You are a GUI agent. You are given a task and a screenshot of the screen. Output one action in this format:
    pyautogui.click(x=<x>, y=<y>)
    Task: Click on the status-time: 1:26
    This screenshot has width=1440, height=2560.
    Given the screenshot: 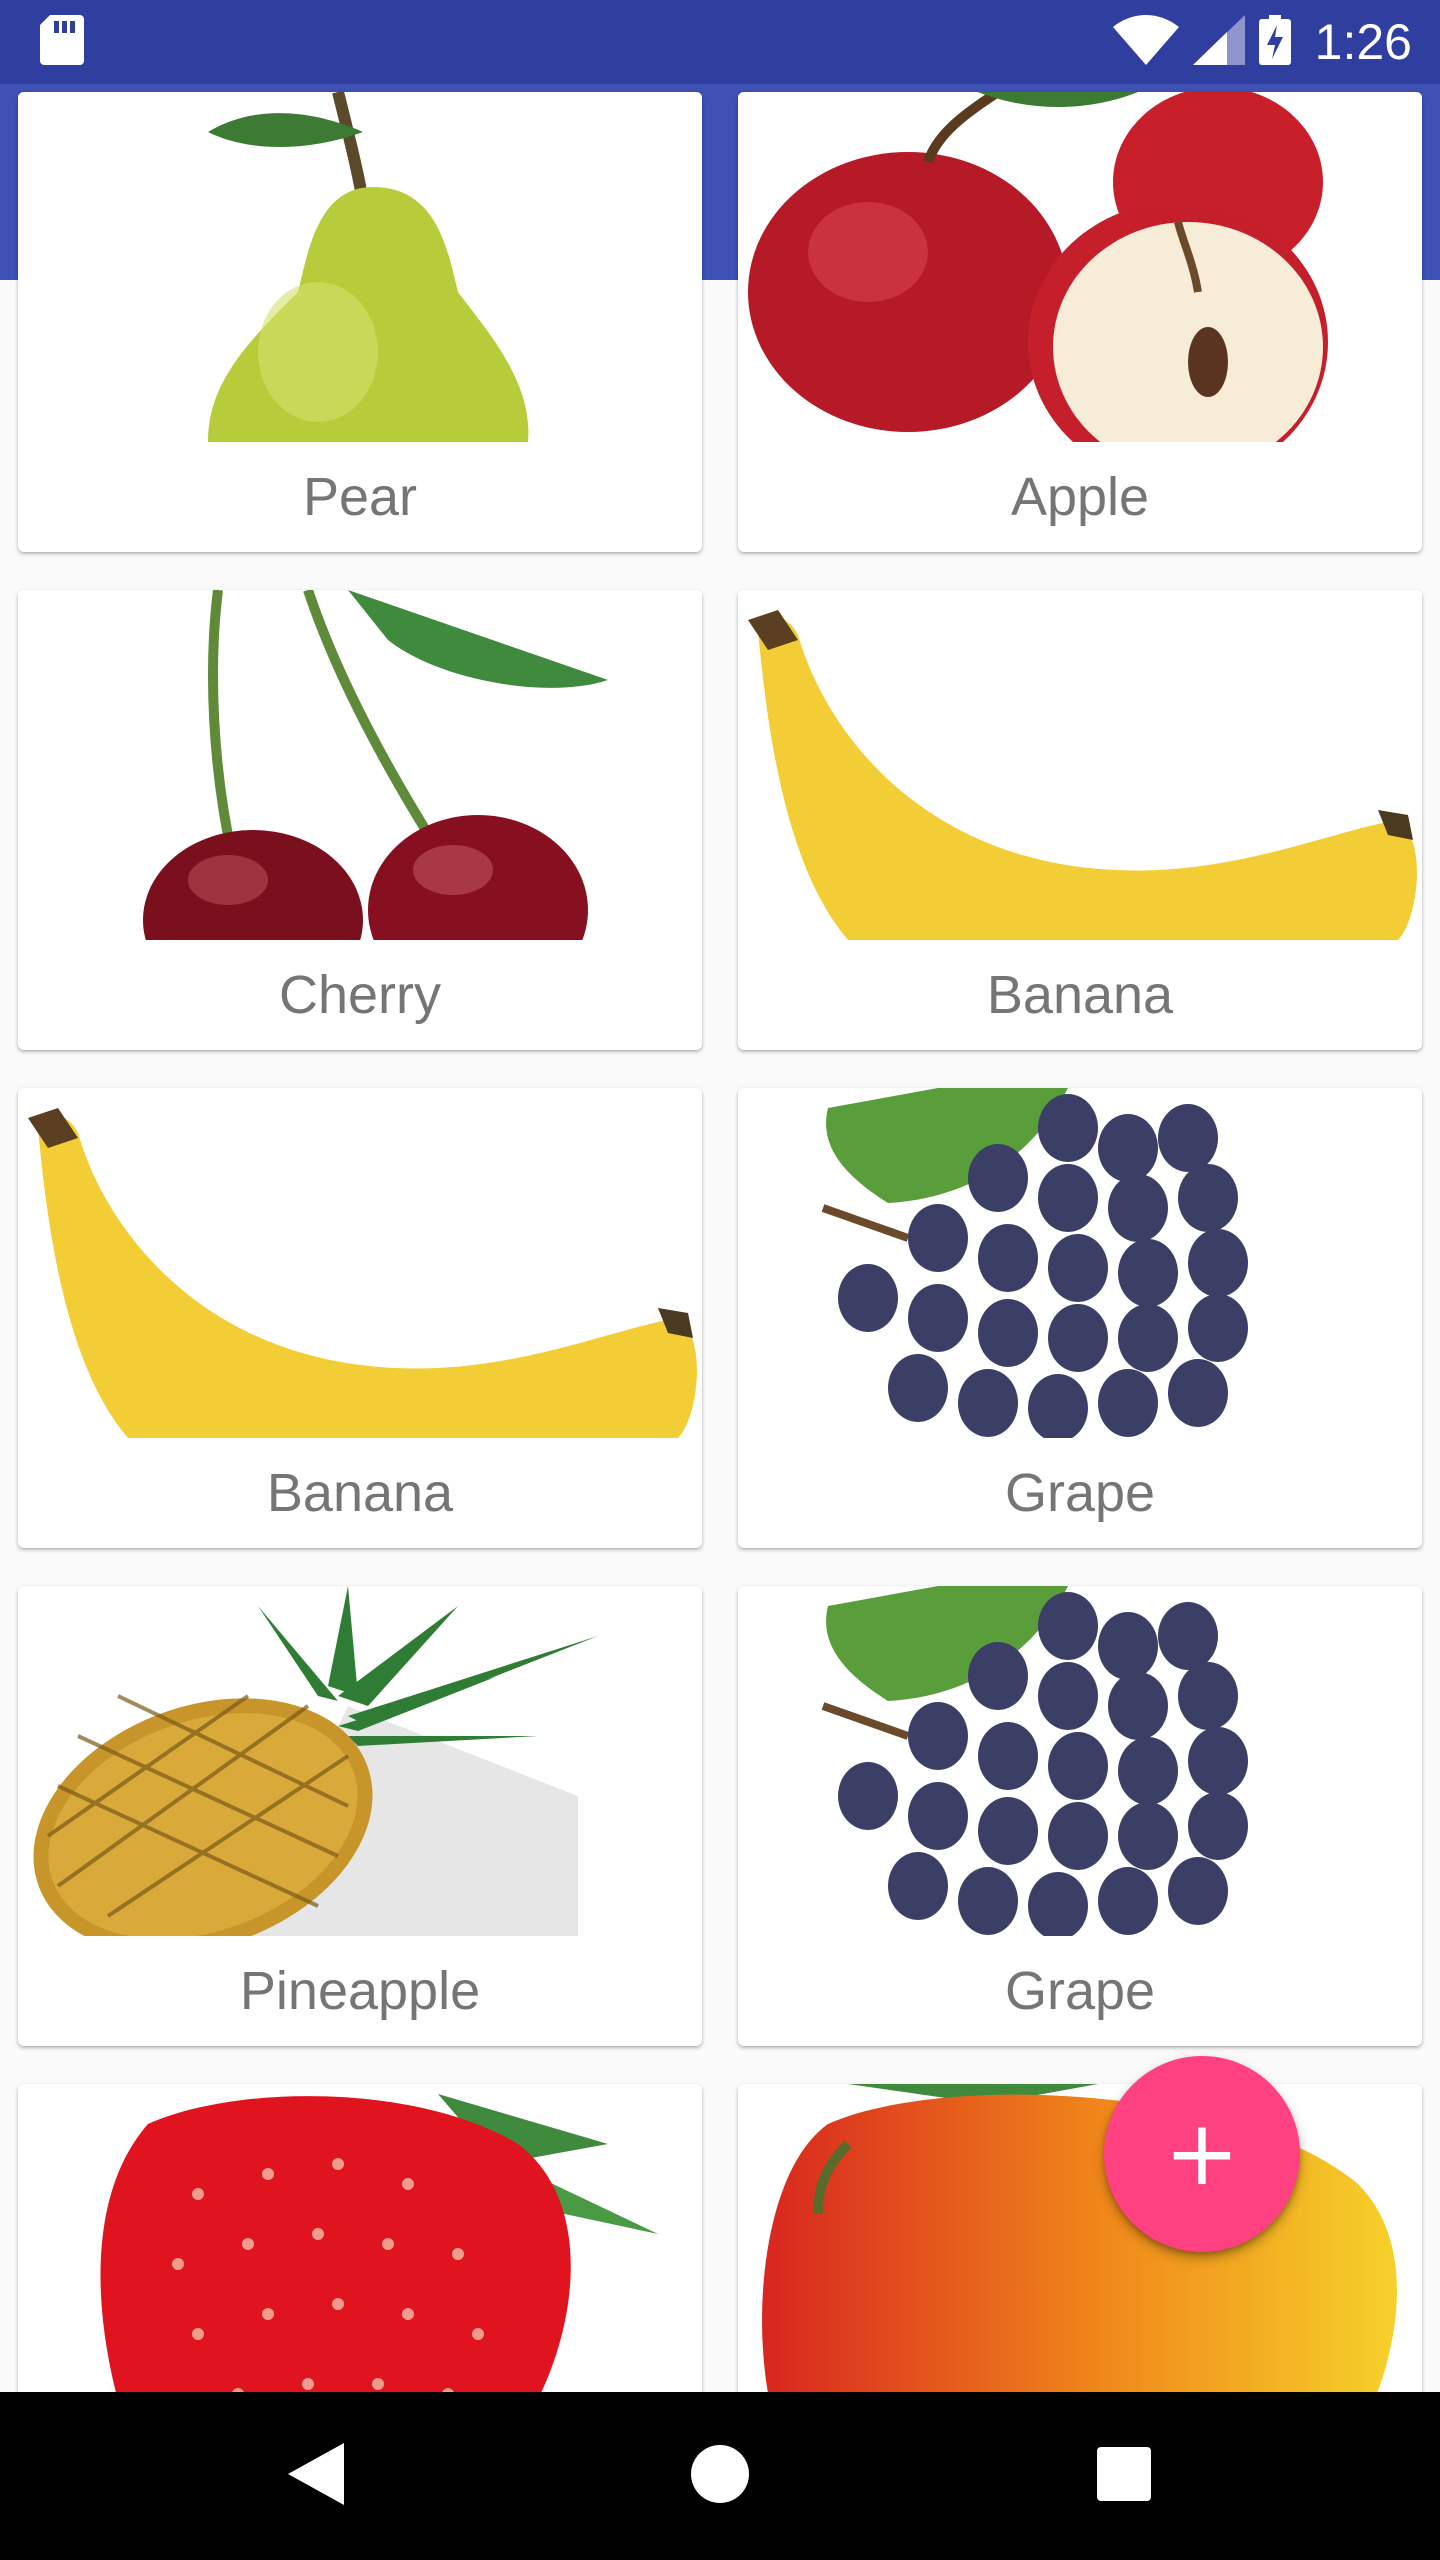 What is the action you would take?
    pyautogui.click(x=1363, y=42)
    